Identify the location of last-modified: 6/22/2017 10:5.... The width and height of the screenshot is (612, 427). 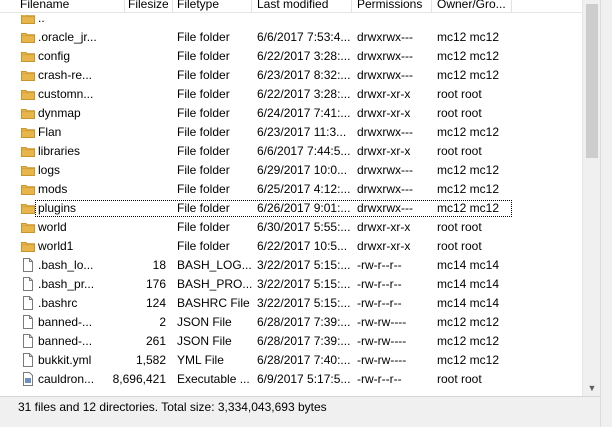
(302, 246).